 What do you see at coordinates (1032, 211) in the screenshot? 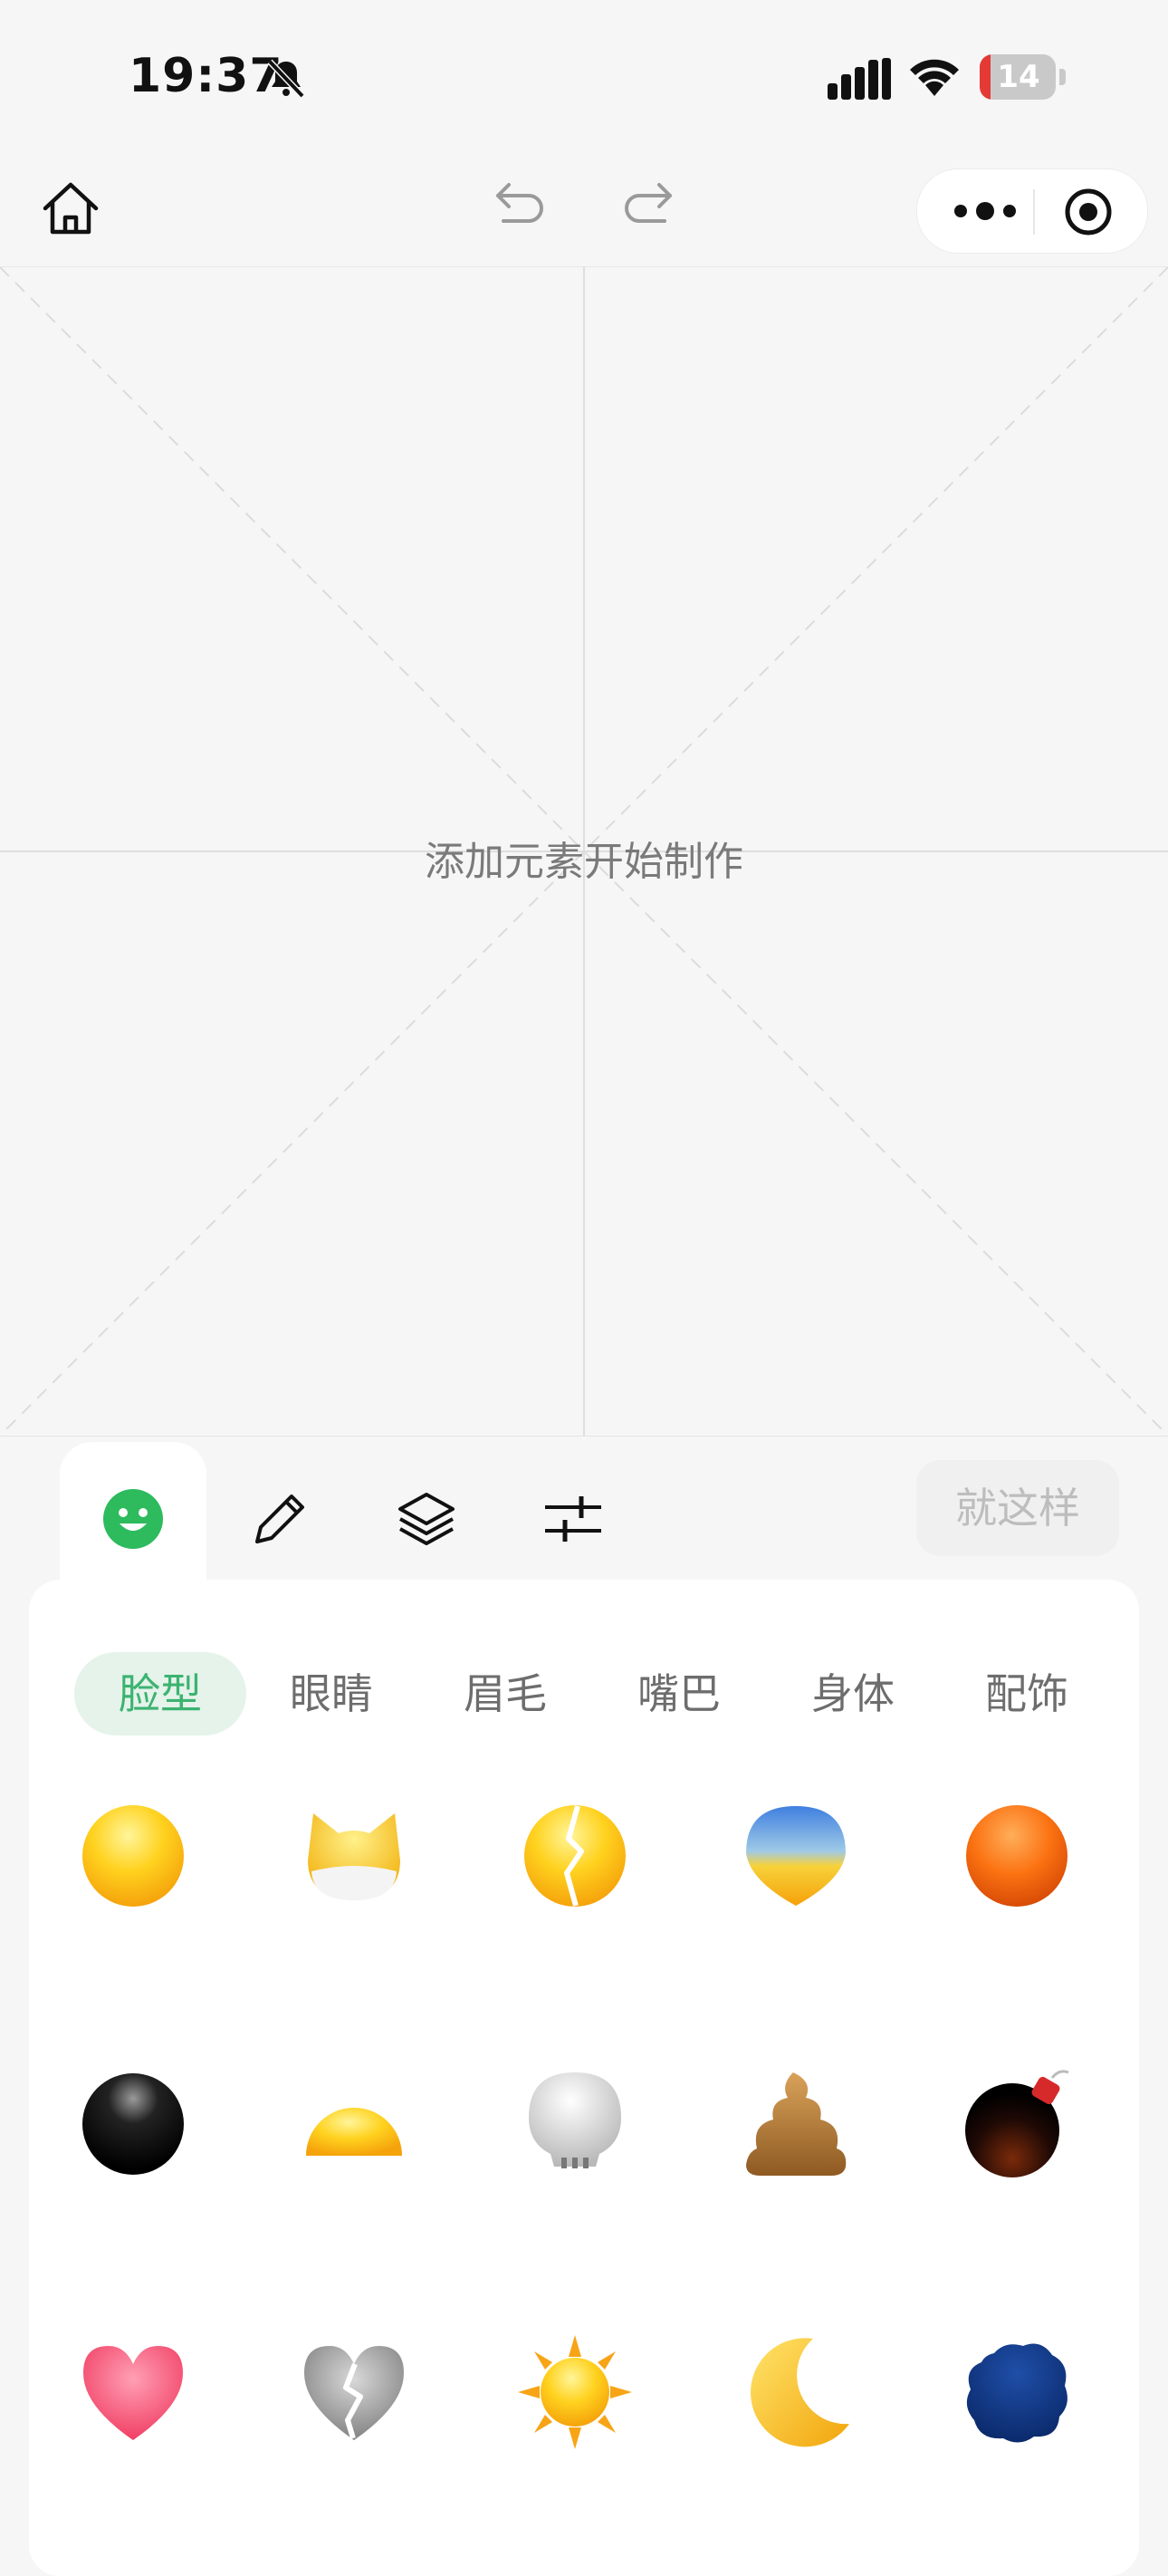
I see `miniprogram-capsule` at bounding box center [1032, 211].